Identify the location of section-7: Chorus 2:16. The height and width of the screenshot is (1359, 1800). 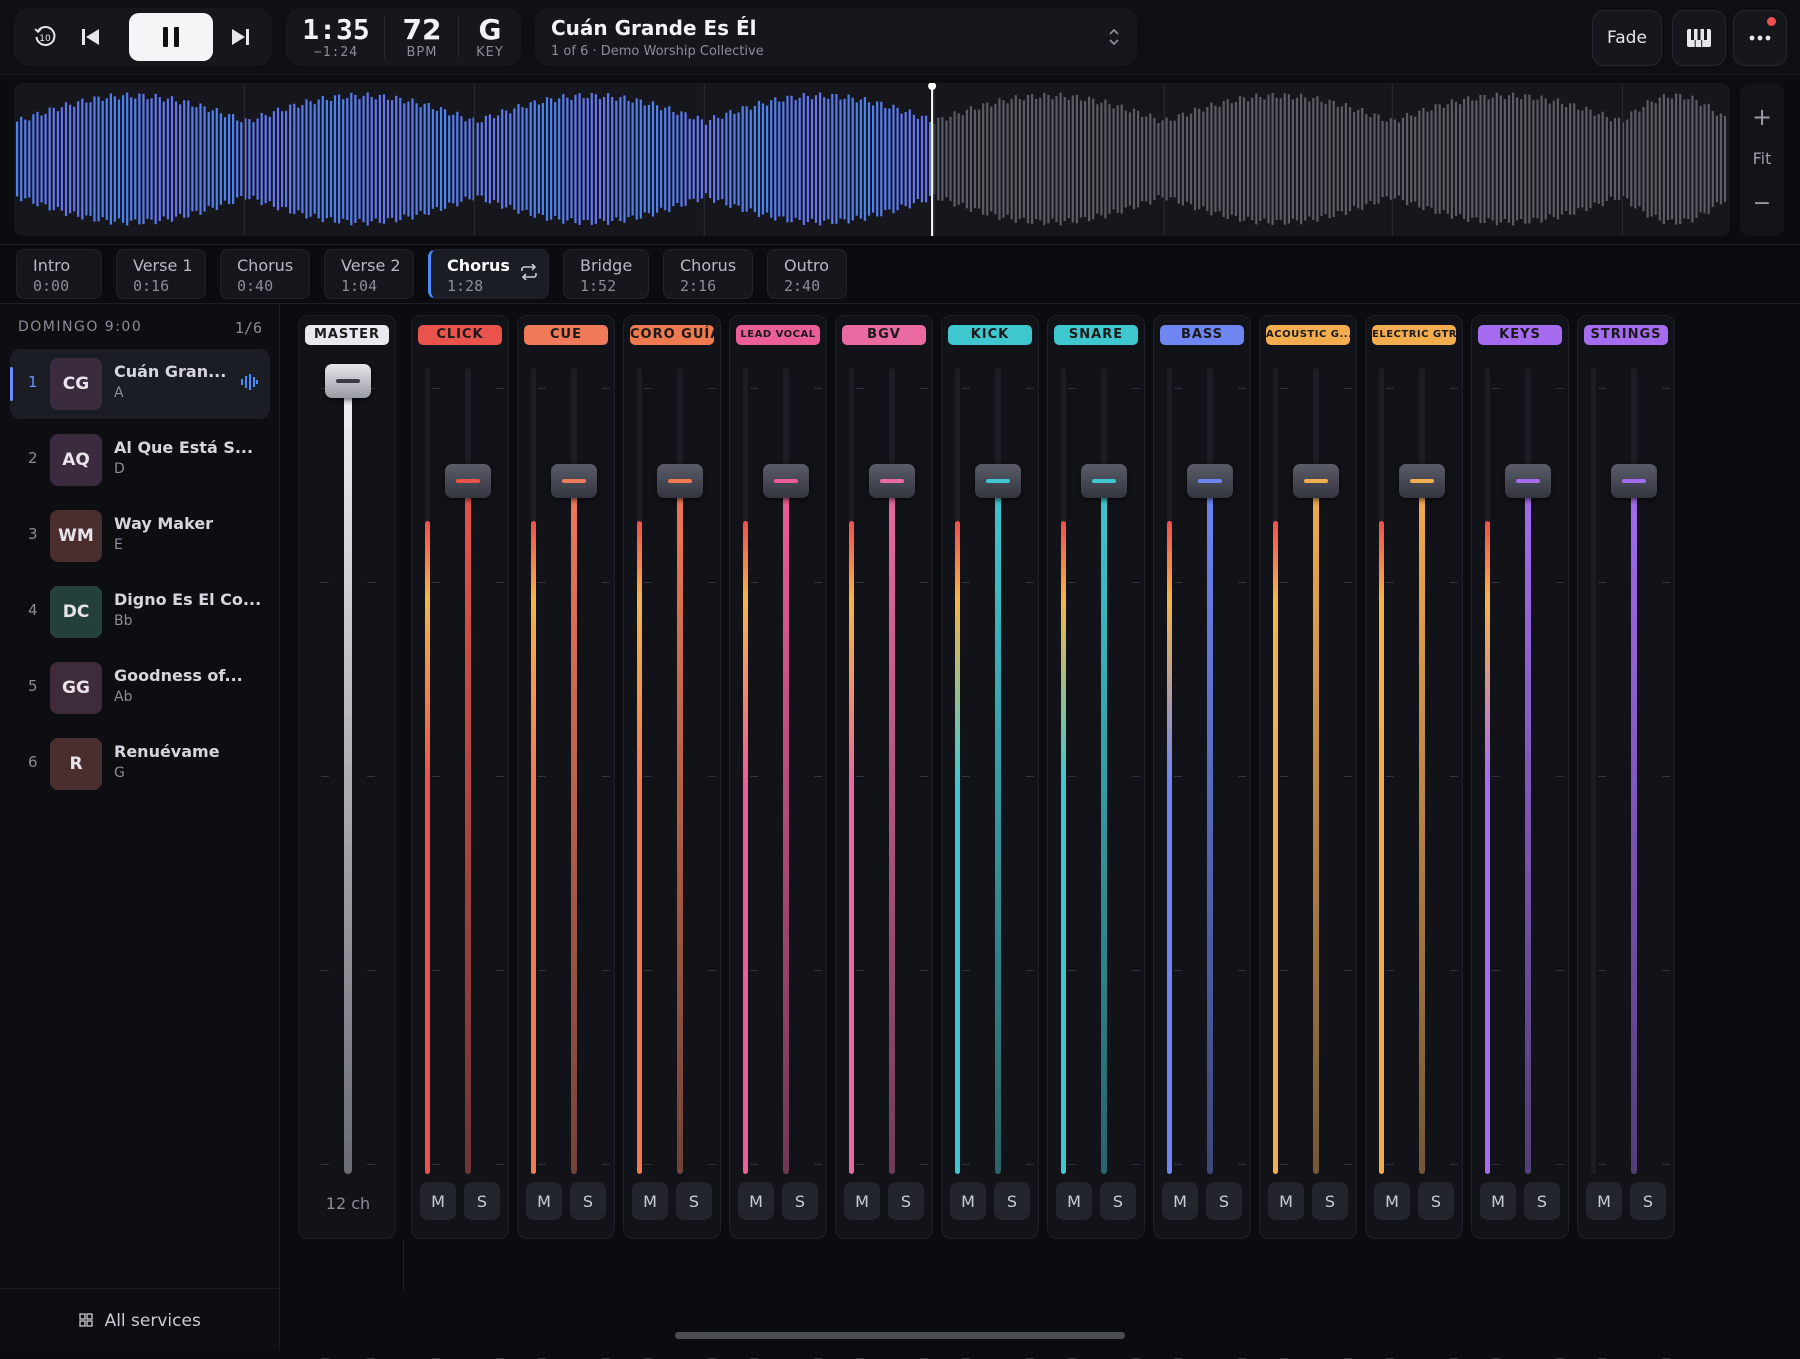
(708, 274).